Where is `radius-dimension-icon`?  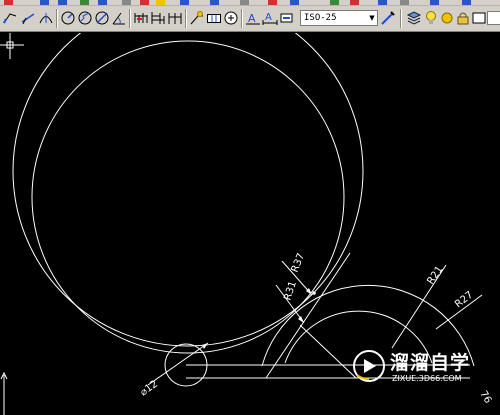 radius-dimension-icon is located at coordinates (68, 18).